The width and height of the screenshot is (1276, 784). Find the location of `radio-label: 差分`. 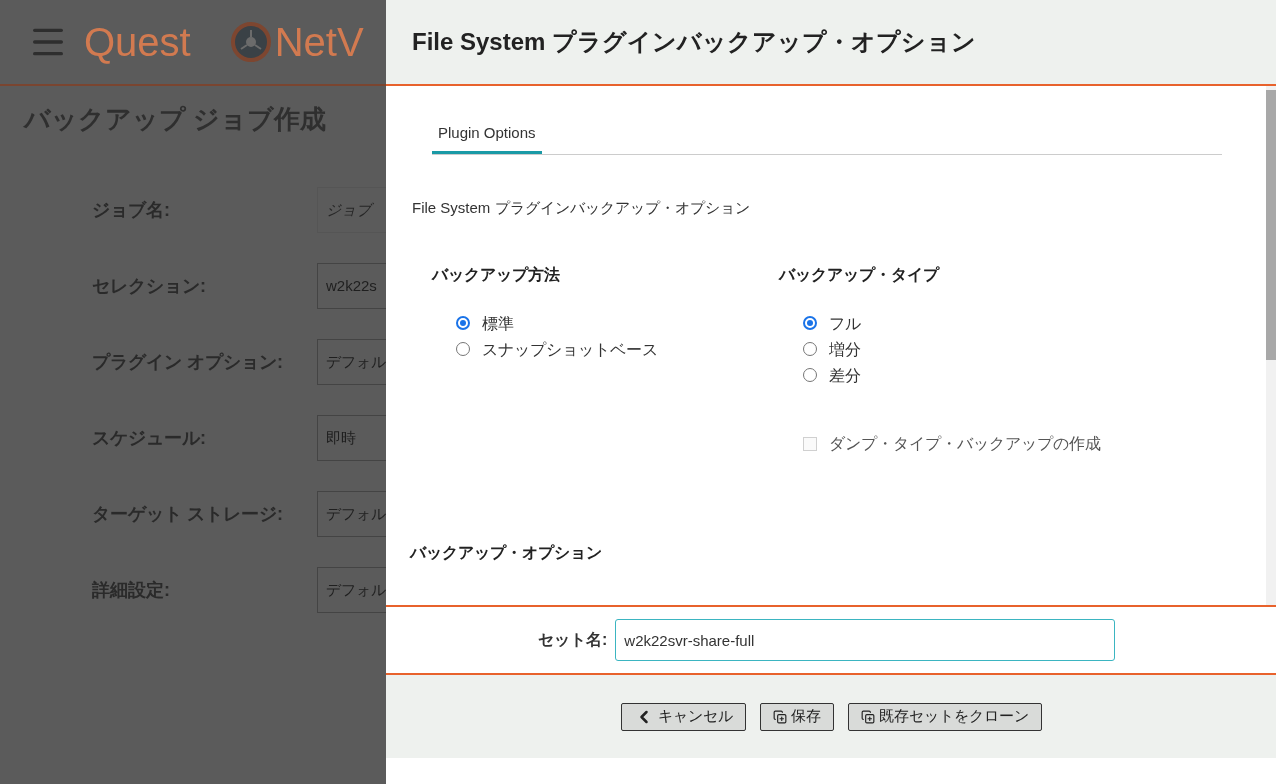

radio-label: 差分 is located at coordinates (845, 376).